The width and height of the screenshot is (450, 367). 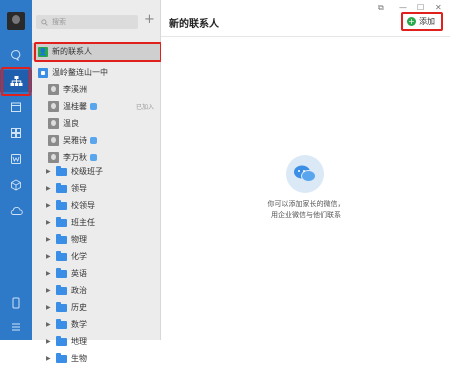 What do you see at coordinates (80, 72) in the screenshot?
I see `org-label: 温岭鳌连山一中` at bounding box center [80, 72].